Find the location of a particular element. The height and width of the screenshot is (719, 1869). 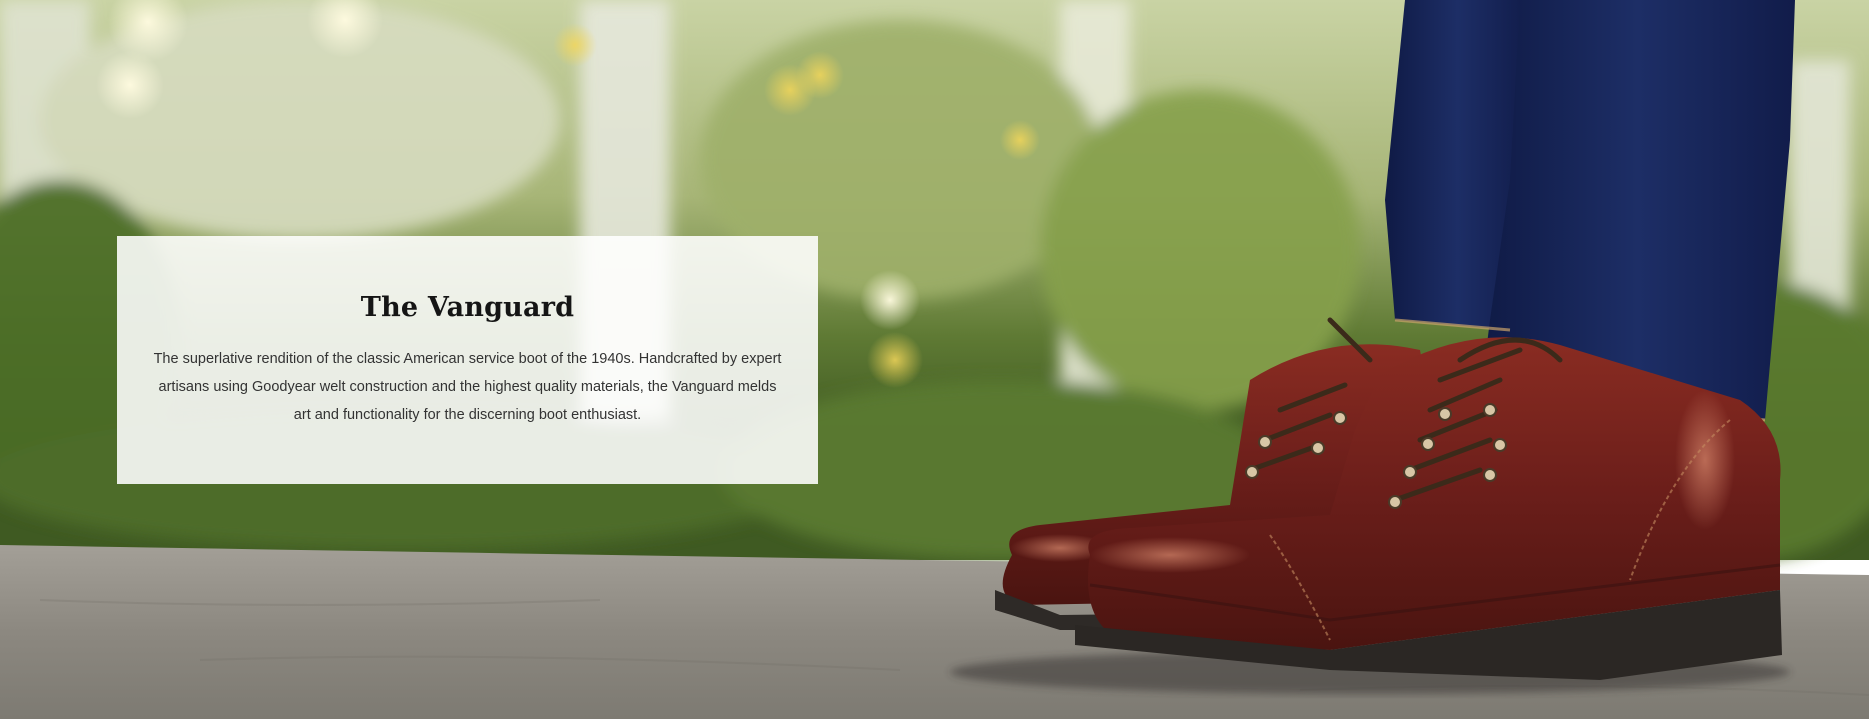

product-title: The Vanguard is located at coordinates (467, 307).